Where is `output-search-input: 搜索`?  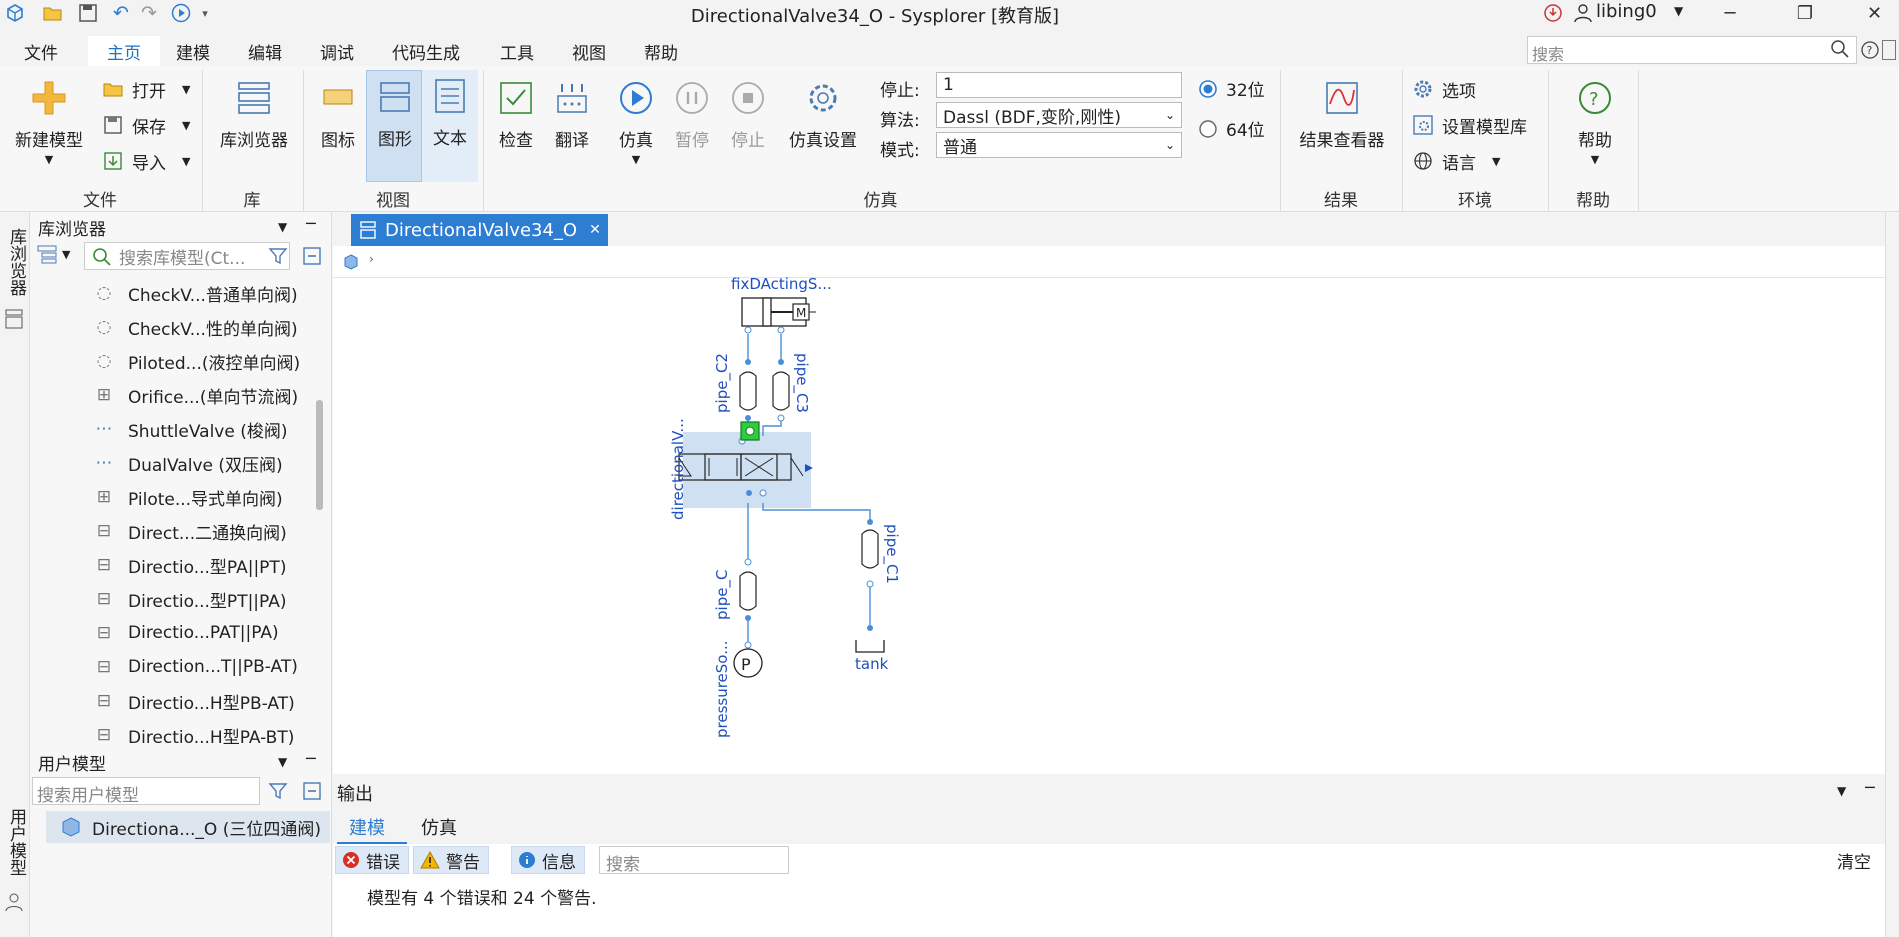 output-search-input: 搜索 is located at coordinates (694, 860).